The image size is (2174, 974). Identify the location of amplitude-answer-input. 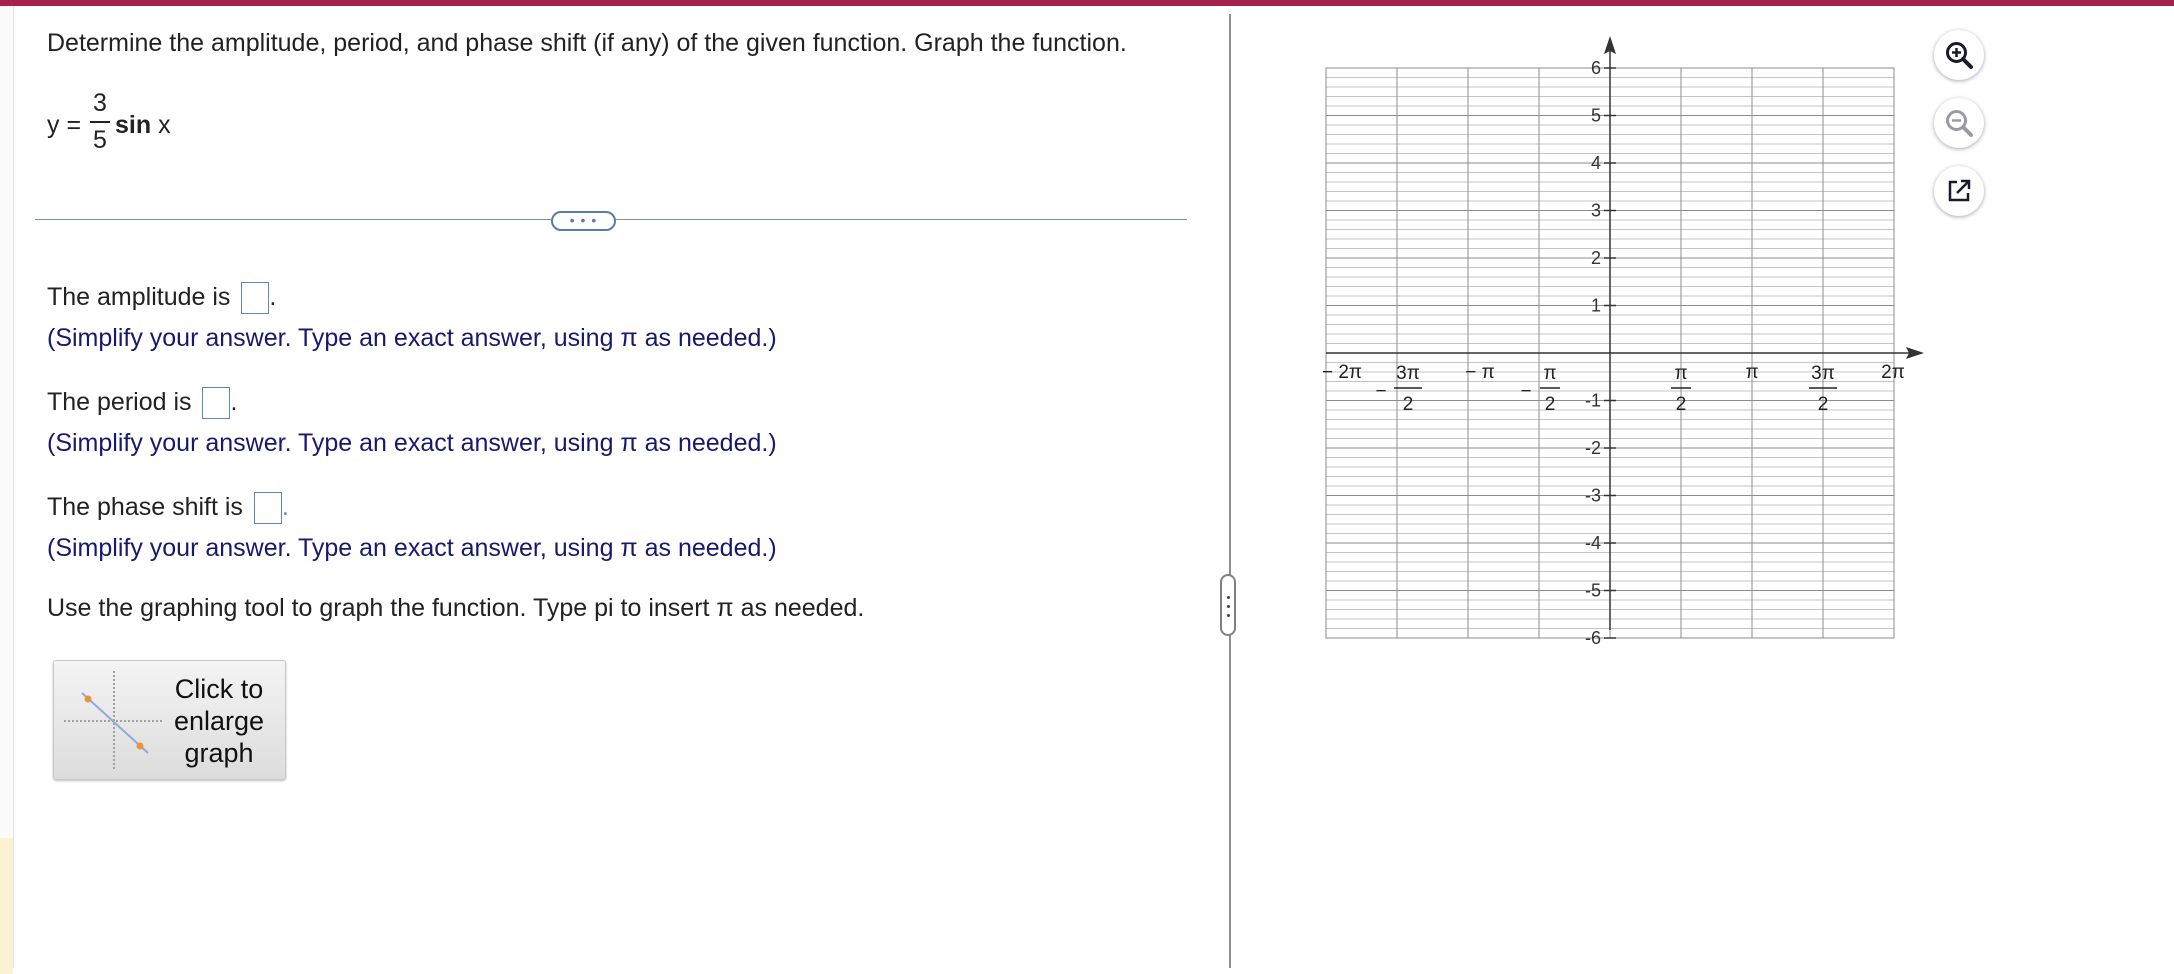
(255, 298).